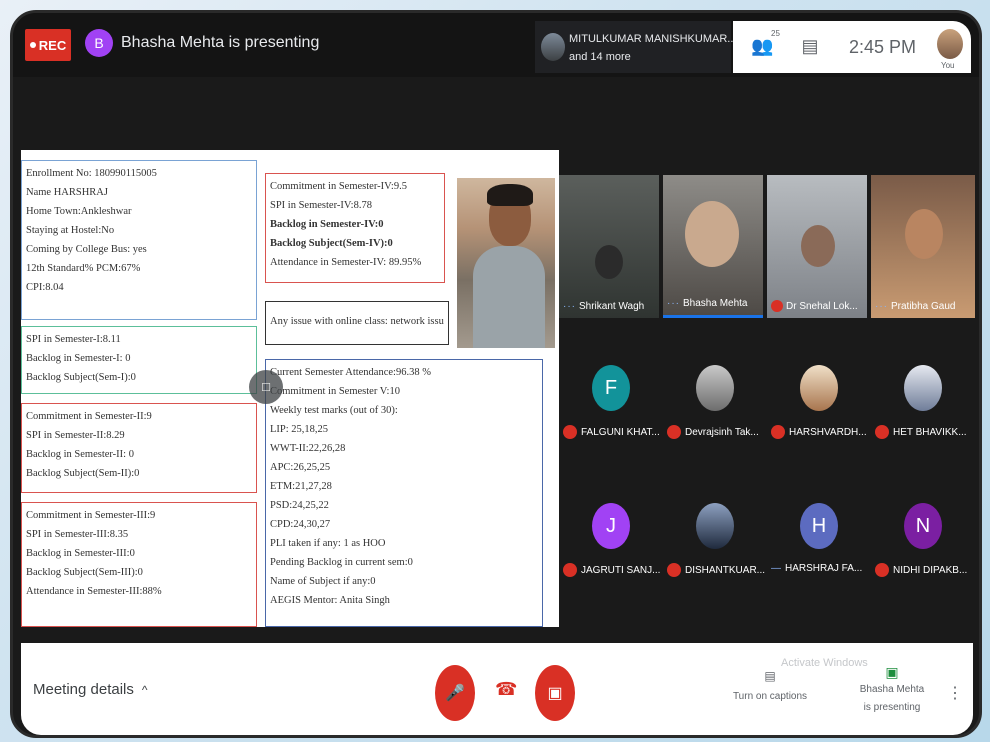  Describe the element at coordinates (892, 690) in the screenshot. I see `present-button: ▣ Bhasha Mehta is presenting` at that location.